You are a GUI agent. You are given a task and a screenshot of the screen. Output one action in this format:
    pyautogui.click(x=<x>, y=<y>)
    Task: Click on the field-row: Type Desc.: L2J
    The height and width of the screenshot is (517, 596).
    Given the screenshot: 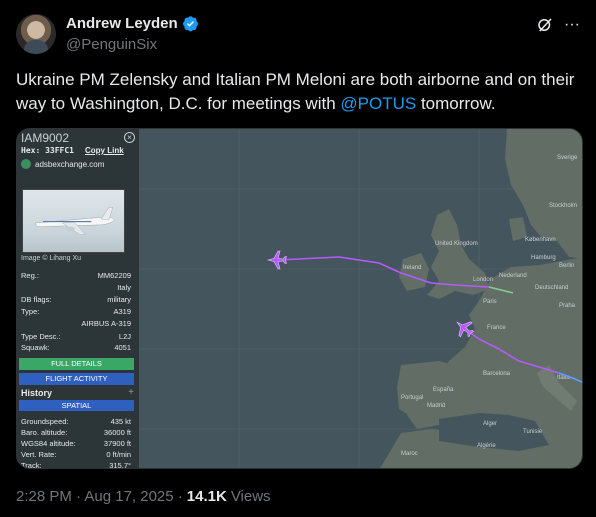 What is the action you would take?
    pyautogui.click(x=76, y=336)
    